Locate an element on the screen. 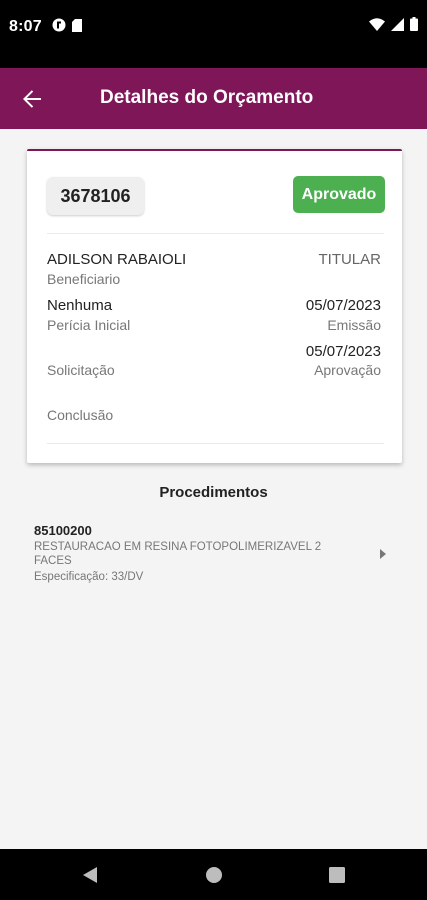  nav-back-icon is located at coordinates (90, 875).